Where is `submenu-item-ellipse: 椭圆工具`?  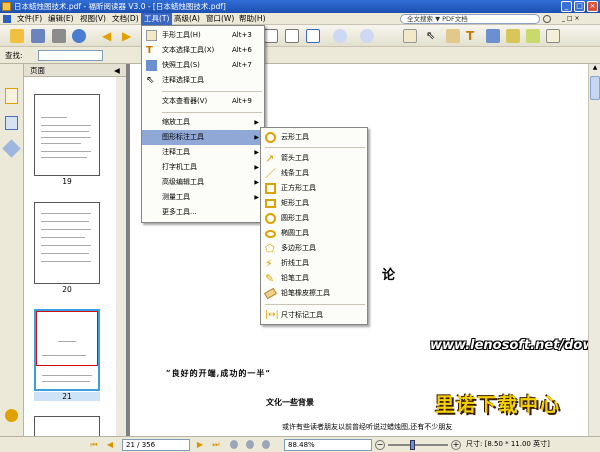
submenu-item-ellipse: 椭圆工具 is located at coordinates (314, 233).